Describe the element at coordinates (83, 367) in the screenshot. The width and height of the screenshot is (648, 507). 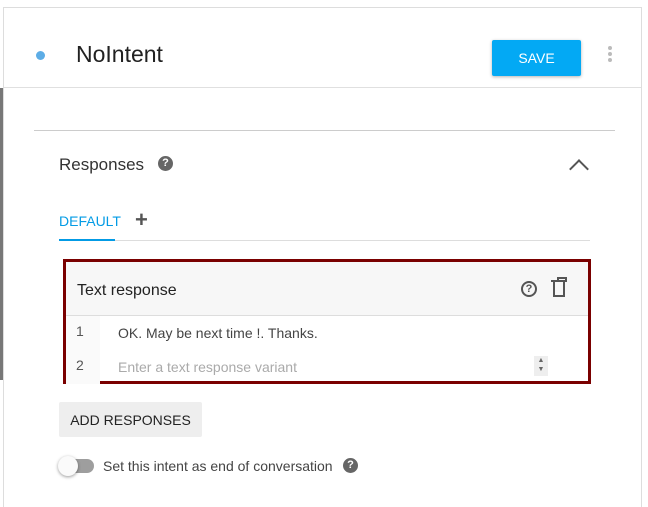
I see `row-number: 2` at that location.